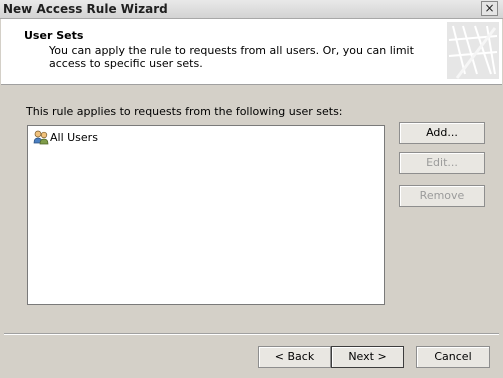 This screenshot has width=503, height=378. I want to click on list-item: All Users, so click(65, 137).